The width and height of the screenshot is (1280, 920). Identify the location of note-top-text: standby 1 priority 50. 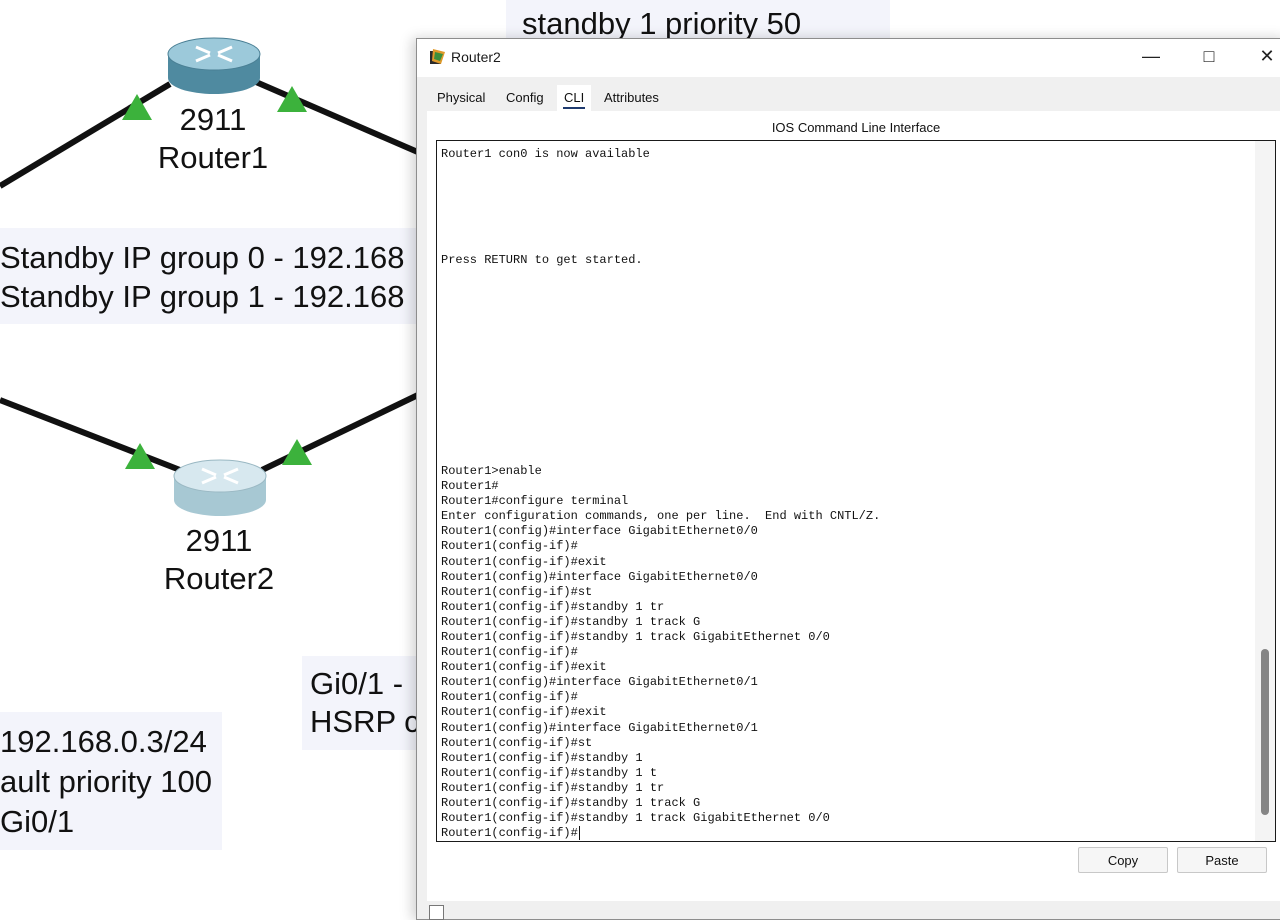
(662, 22).